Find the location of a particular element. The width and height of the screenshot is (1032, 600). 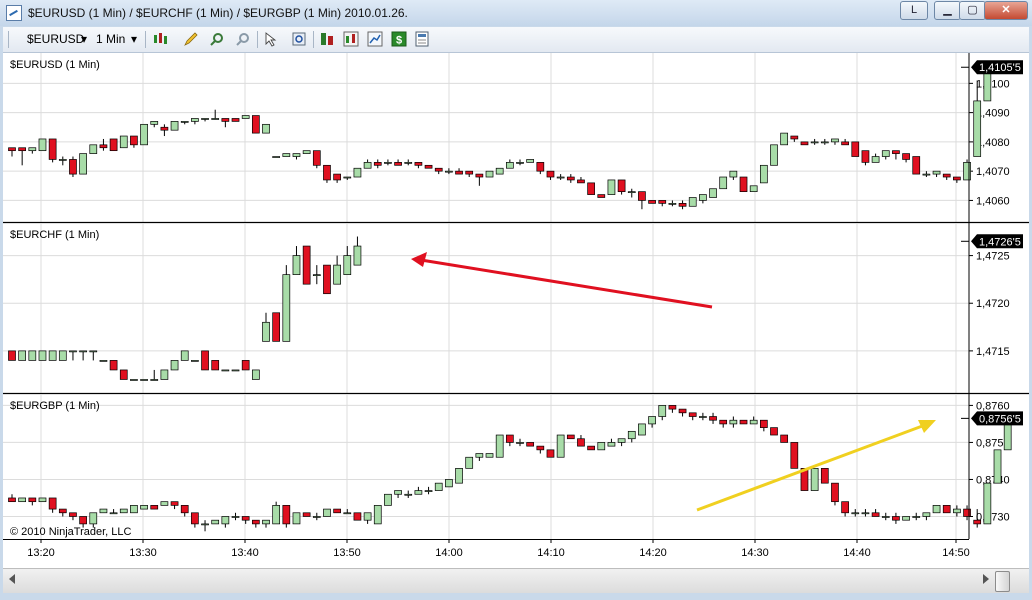

dollar-icon: $ is located at coordinates (399, 39).